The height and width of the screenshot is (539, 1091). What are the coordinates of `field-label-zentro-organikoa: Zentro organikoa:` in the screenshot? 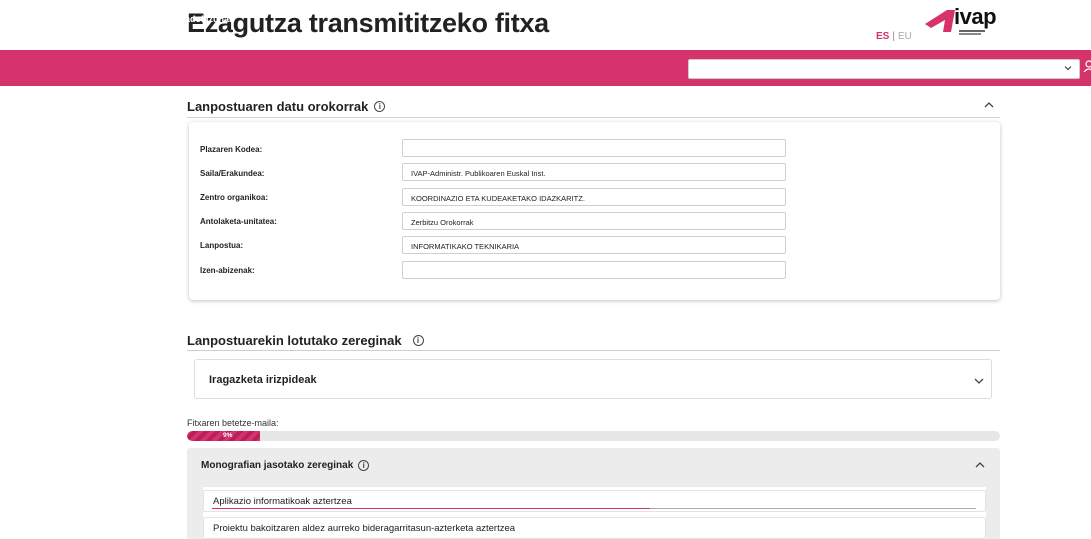 It's located at (234, 197).